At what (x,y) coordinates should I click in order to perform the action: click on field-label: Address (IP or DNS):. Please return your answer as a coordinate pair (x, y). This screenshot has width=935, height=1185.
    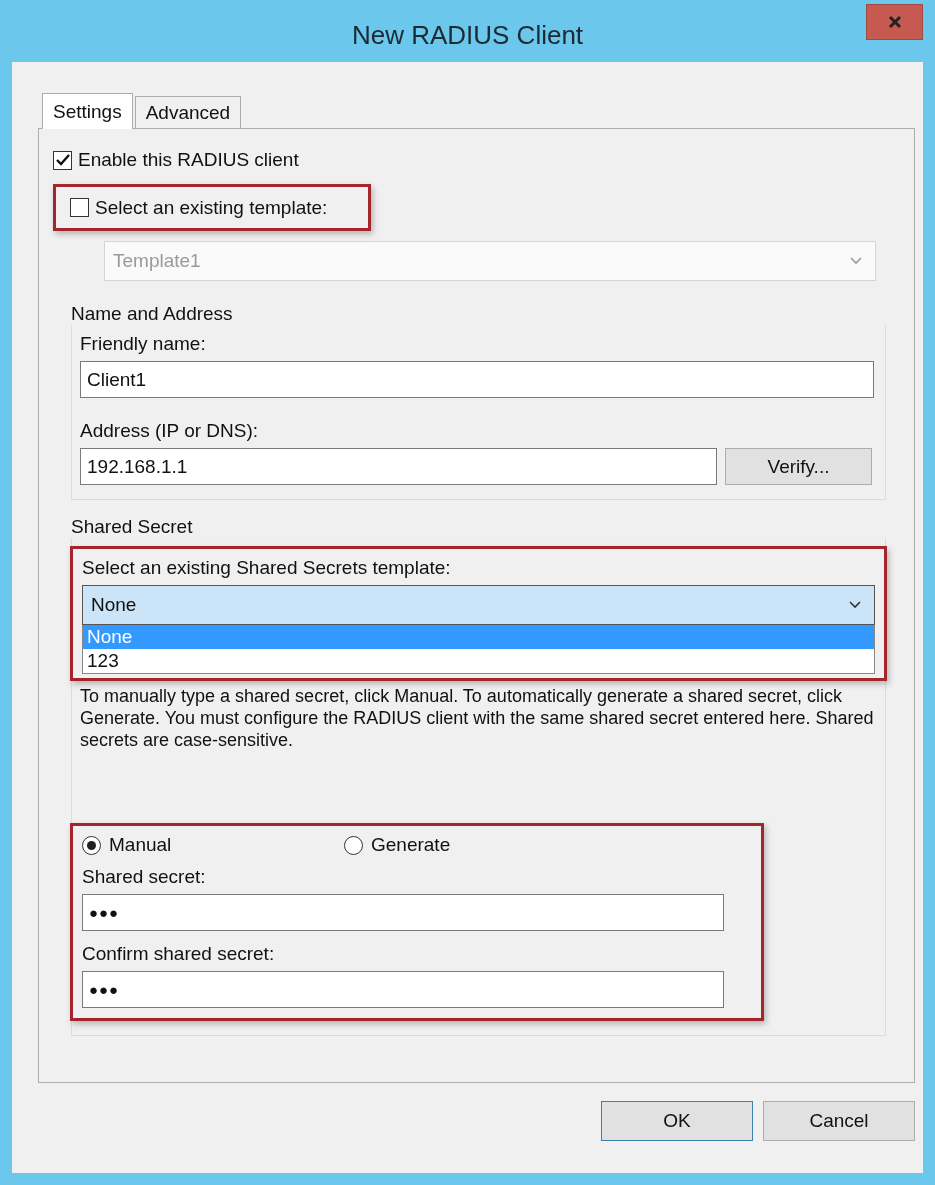
    Looking at the image, I should click on (170, 431).